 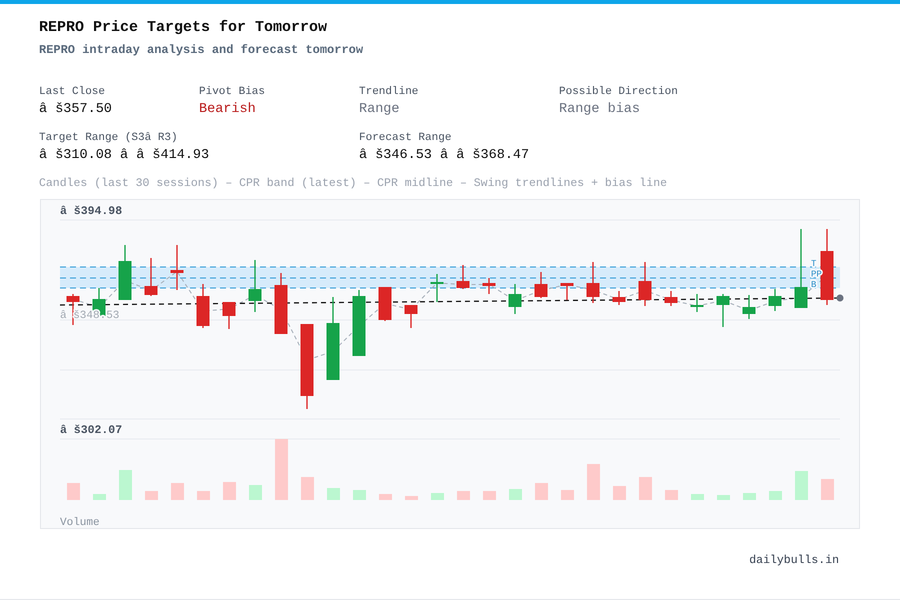 I want to click on midline-label: â š348.53, so click(x=90, y=316).